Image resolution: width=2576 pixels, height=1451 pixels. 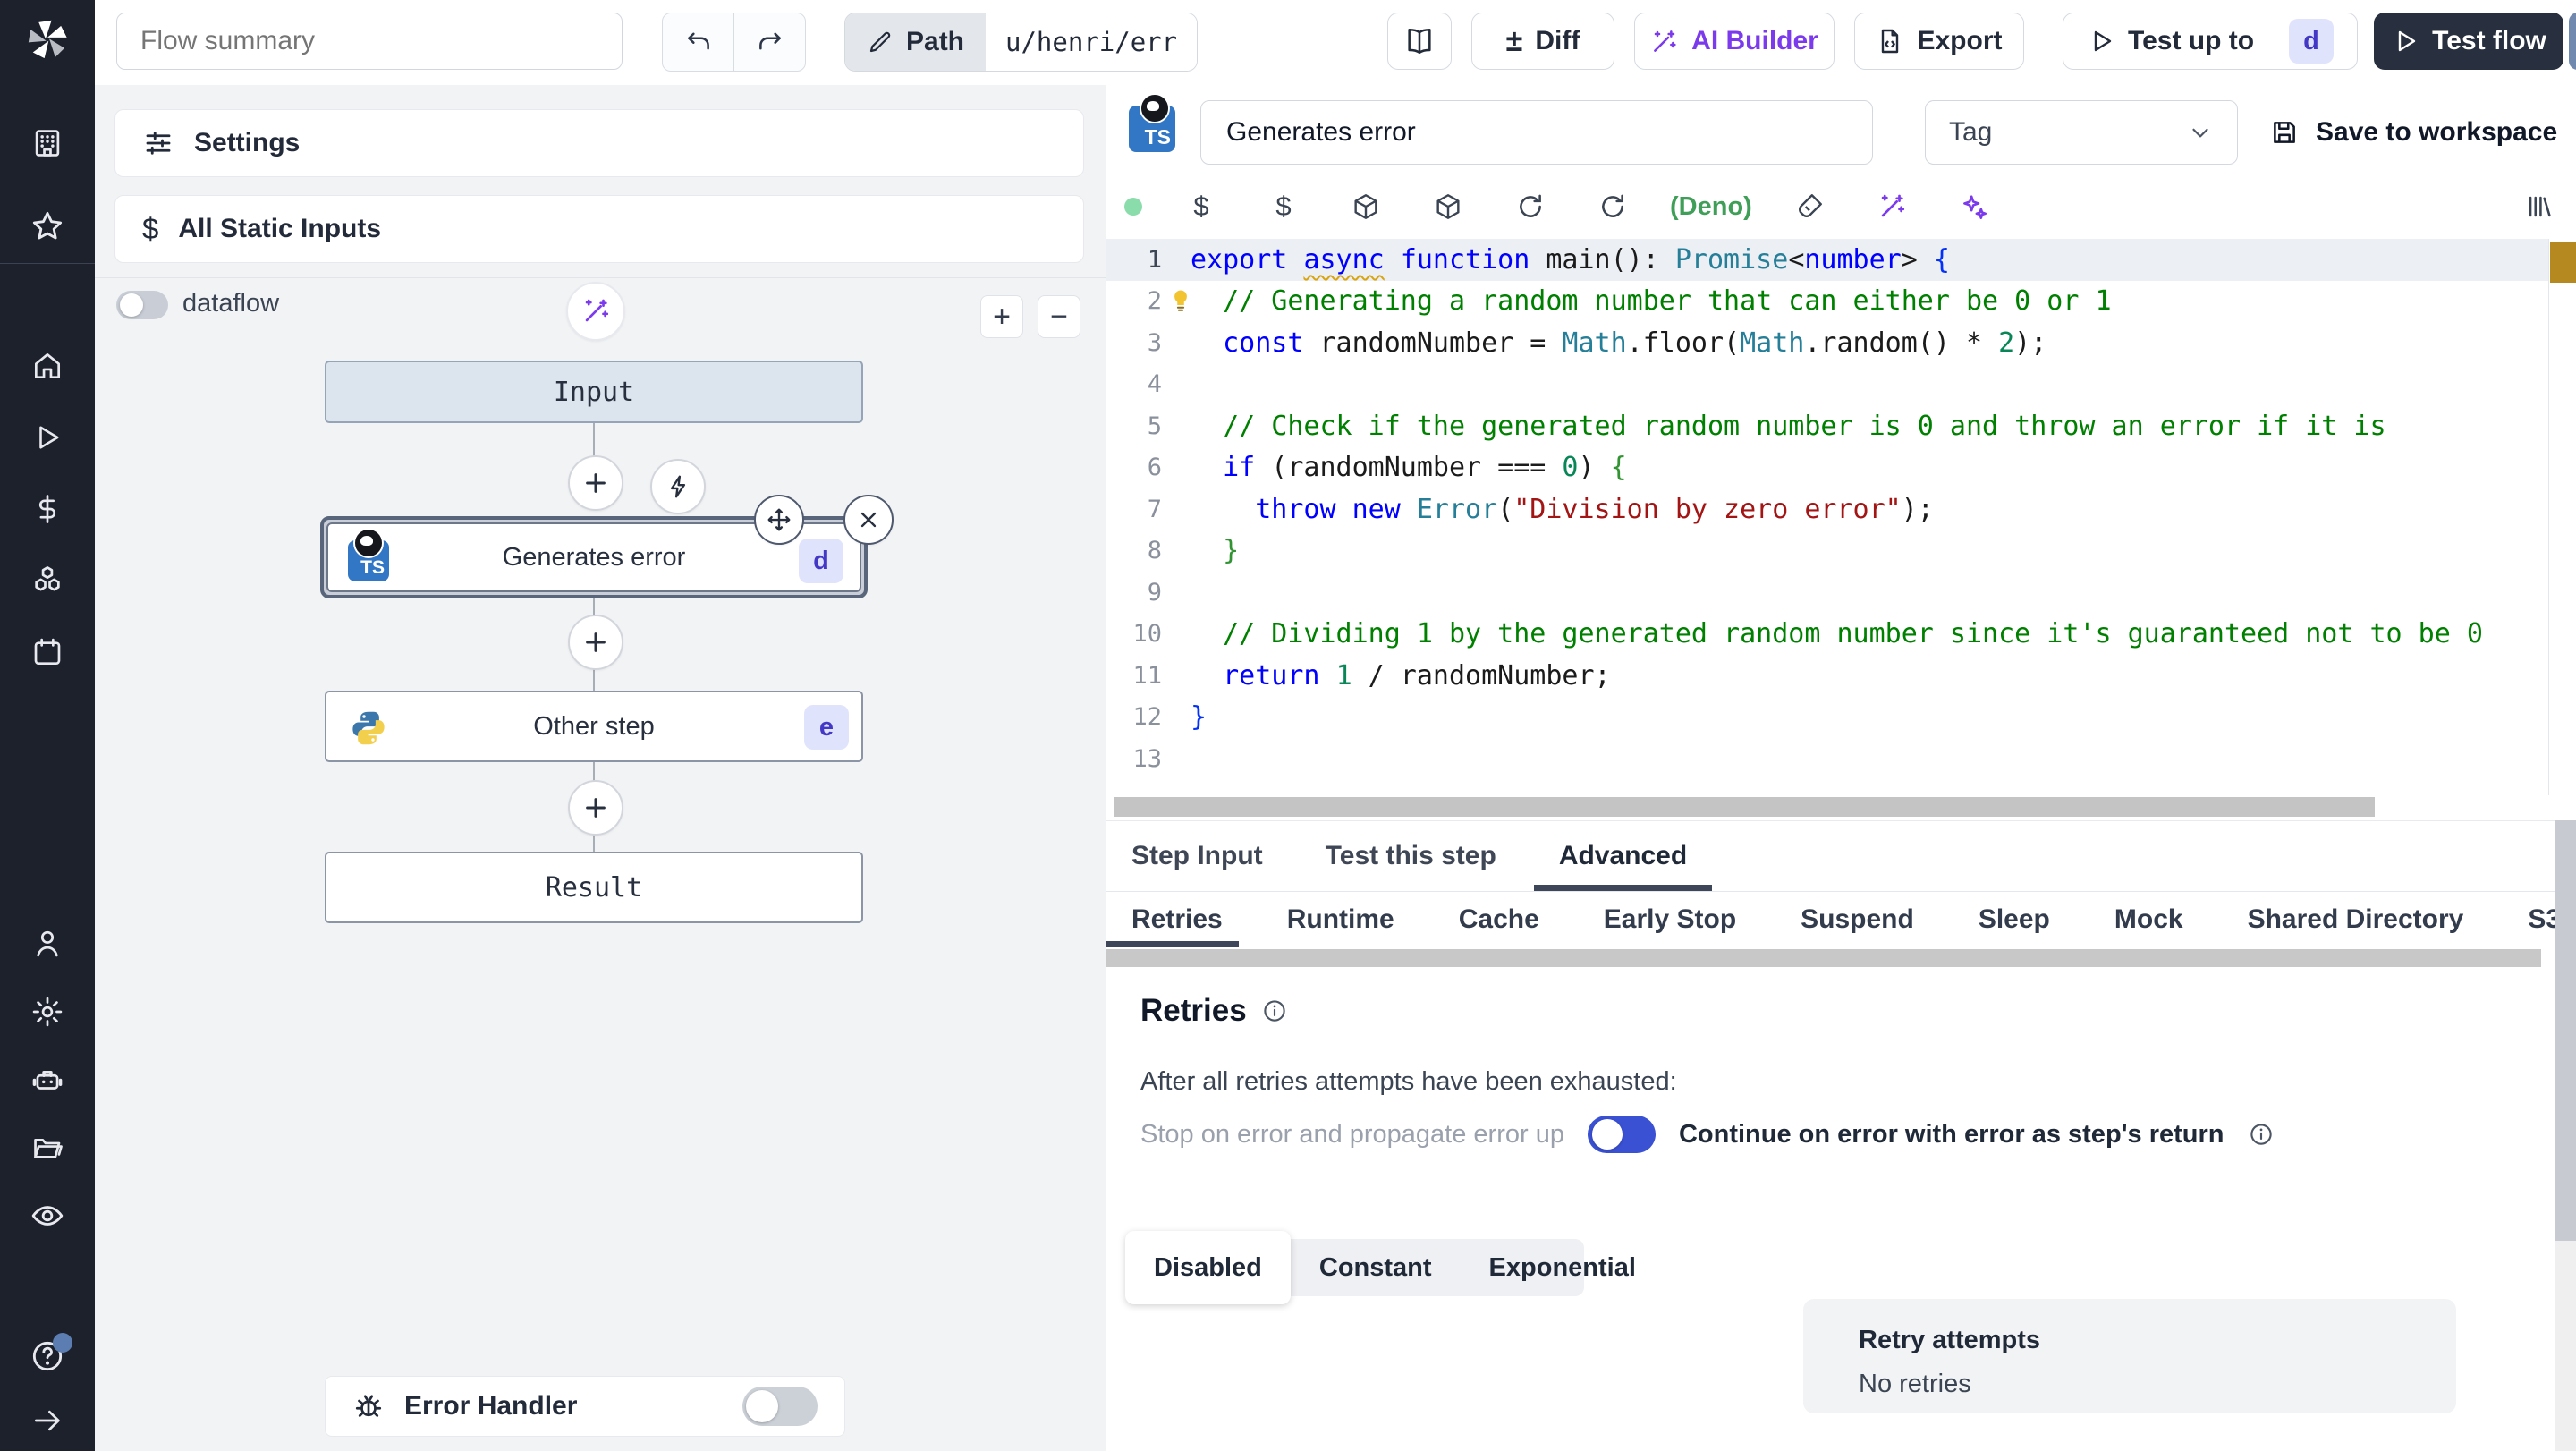 I want to click on path-value: u/henri/err, so click(x=1092, y=42).